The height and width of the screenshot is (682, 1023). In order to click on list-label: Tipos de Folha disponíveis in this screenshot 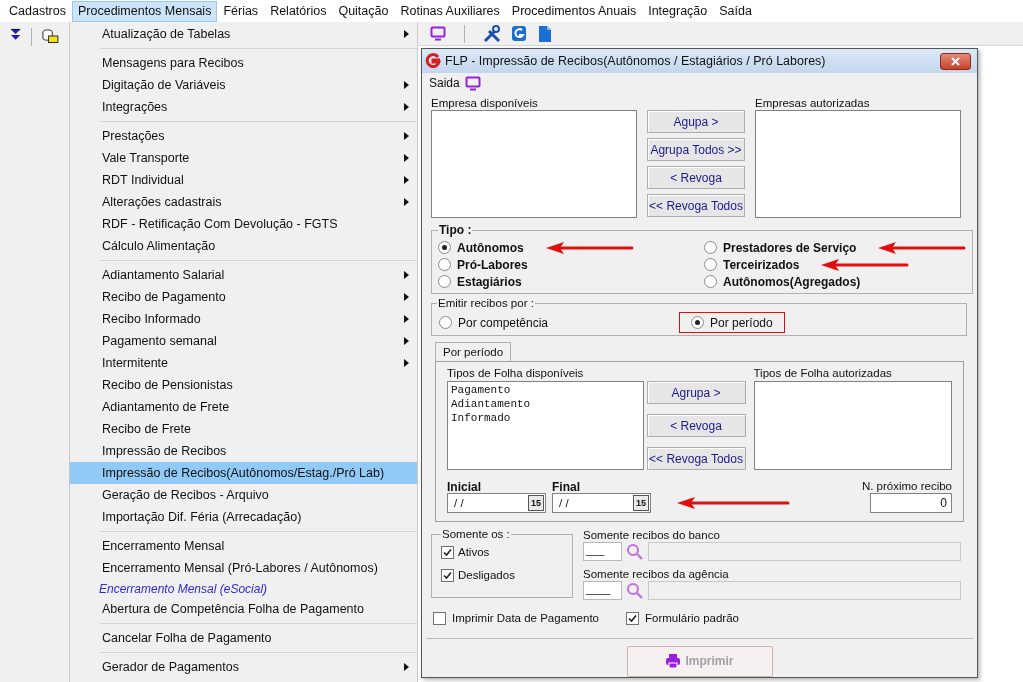, I will do `click(516, 374)`.